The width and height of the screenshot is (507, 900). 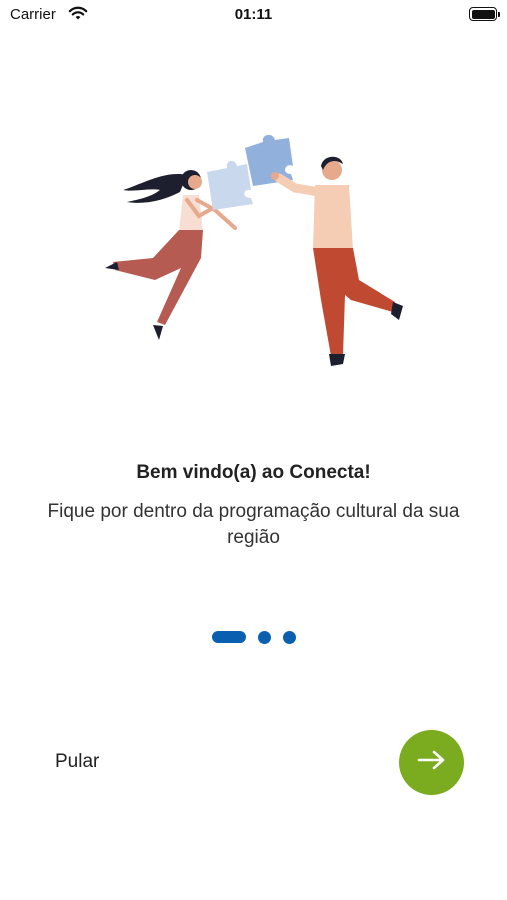 I want to click on skip-button: Pular, so click(x=77, y=762).